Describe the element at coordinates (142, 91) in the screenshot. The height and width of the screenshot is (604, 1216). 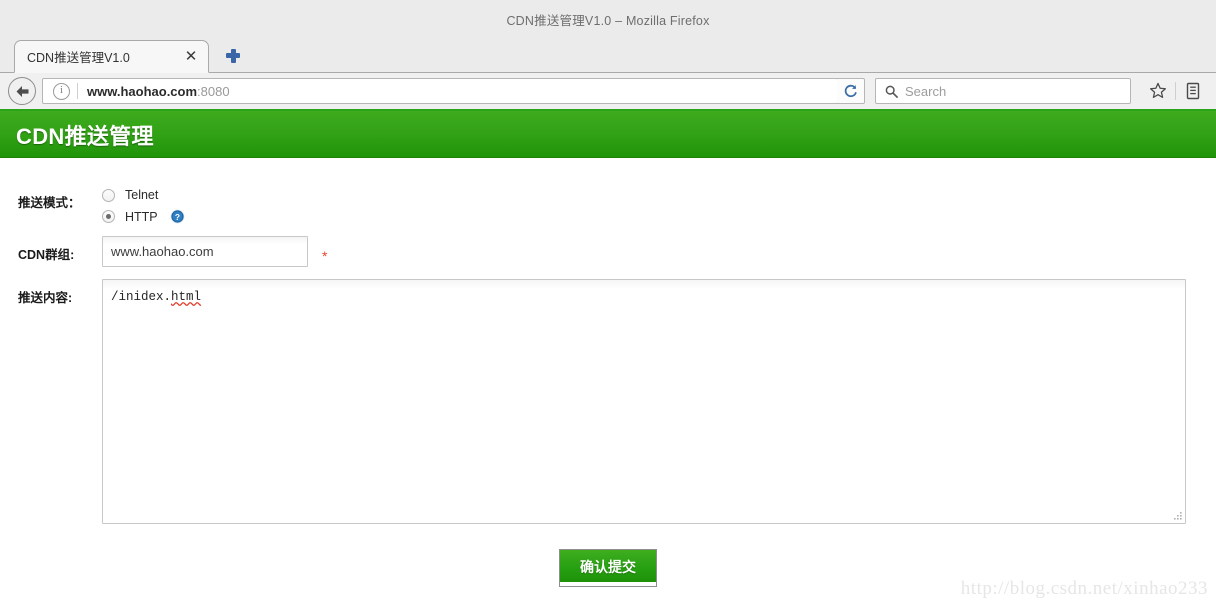
I see `url-host: www.haohao.com` at that location.